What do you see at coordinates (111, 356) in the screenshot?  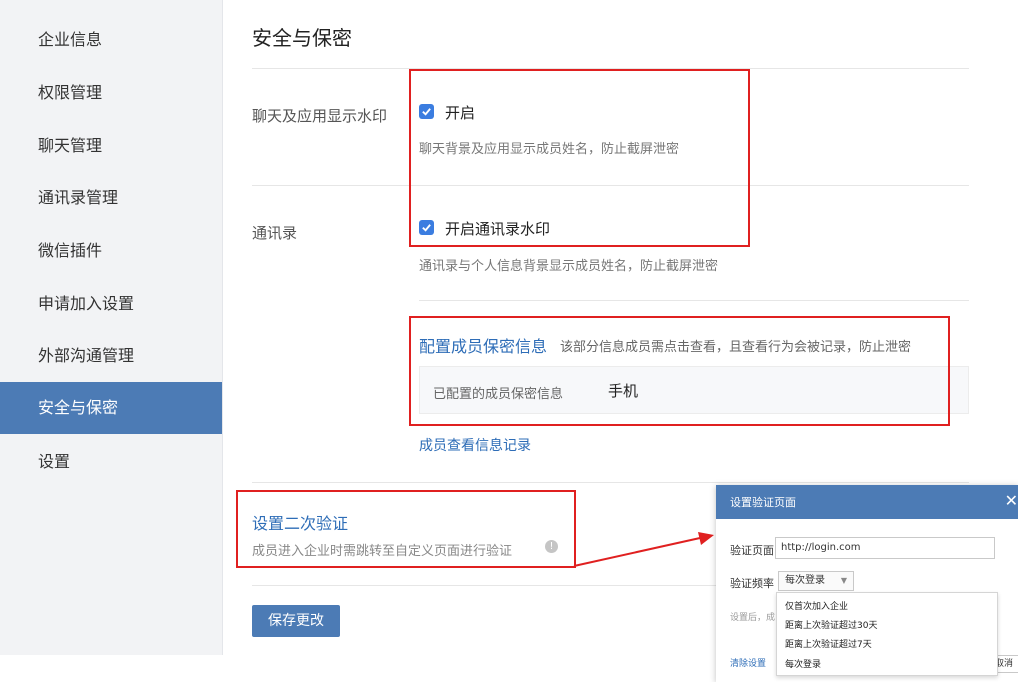 I see `sidebar-item-external: 外部沟通管理` at bounding box center [111, 356].